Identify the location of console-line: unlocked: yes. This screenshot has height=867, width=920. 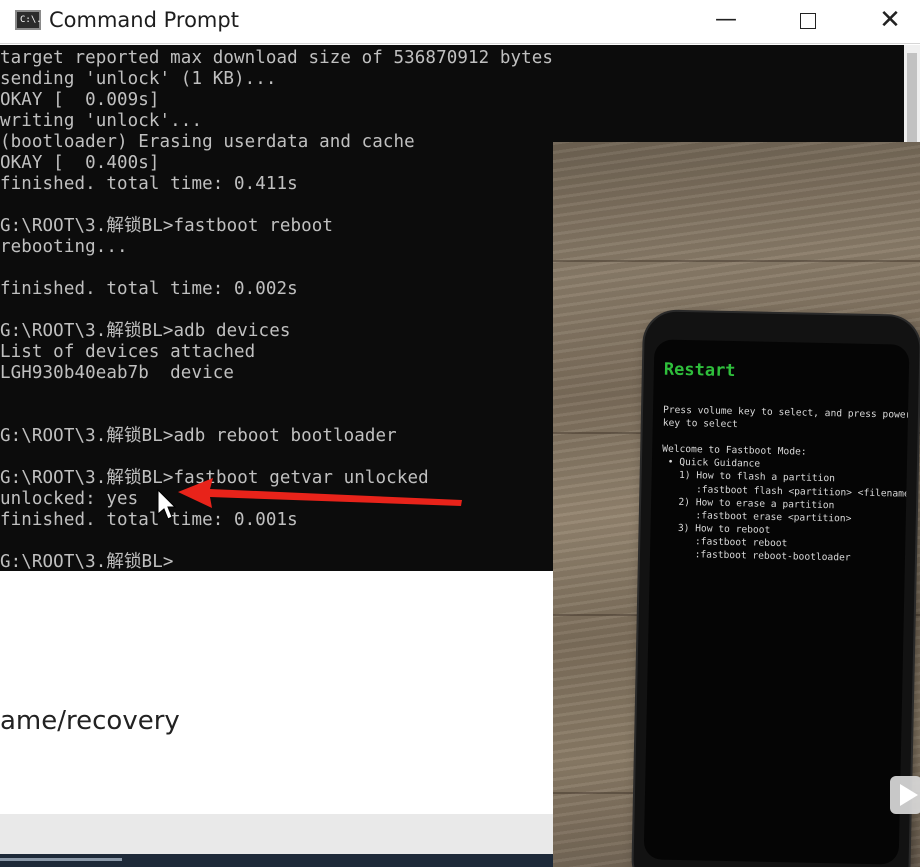
(69, 499).